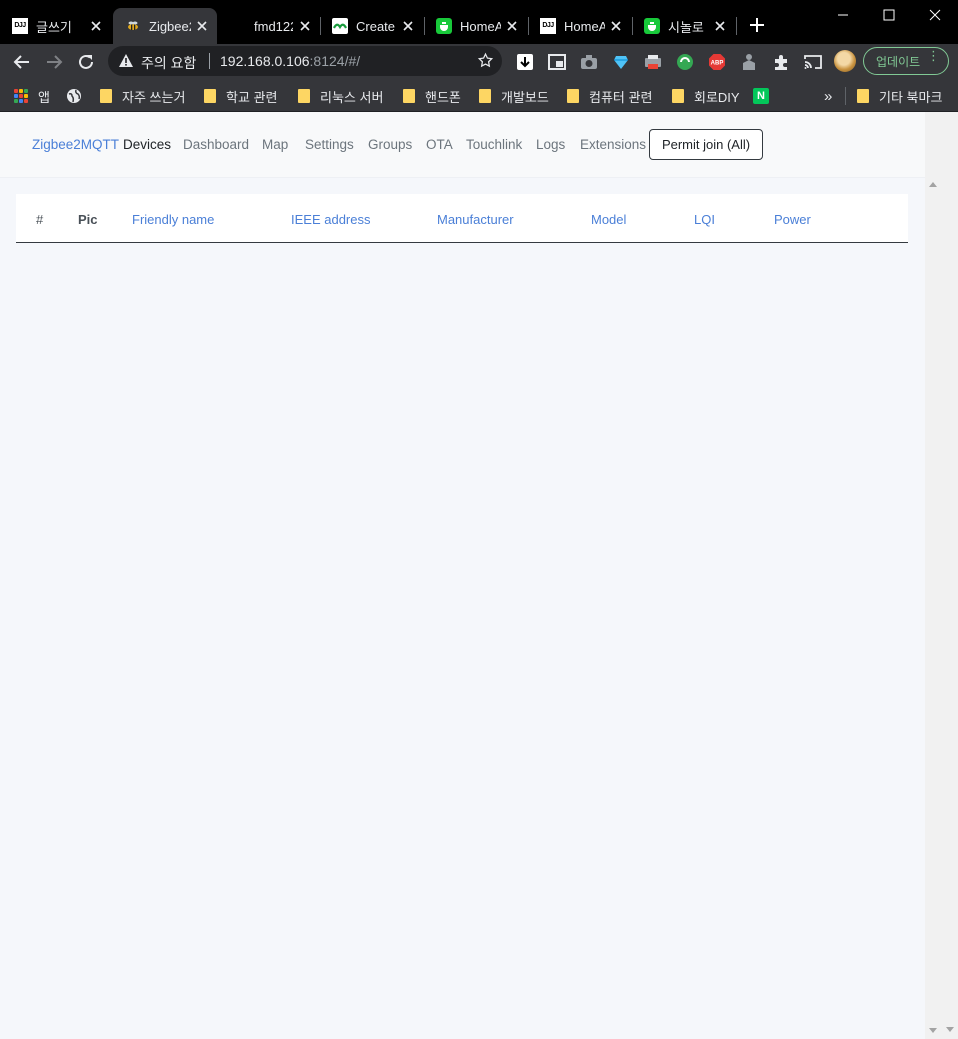  What do you see at coordinates (476, 26) in the screenshot?
I see `browser-tab: HomeA` at bounding box center [476, 26].